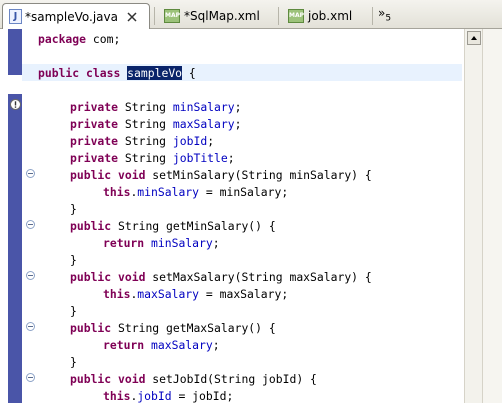 The width and height of the screenshot is (502, 405). What do you see at coordinates (492, 216) in the screenshot?
I see `overview-ruler` at bounding box center [492, 216].